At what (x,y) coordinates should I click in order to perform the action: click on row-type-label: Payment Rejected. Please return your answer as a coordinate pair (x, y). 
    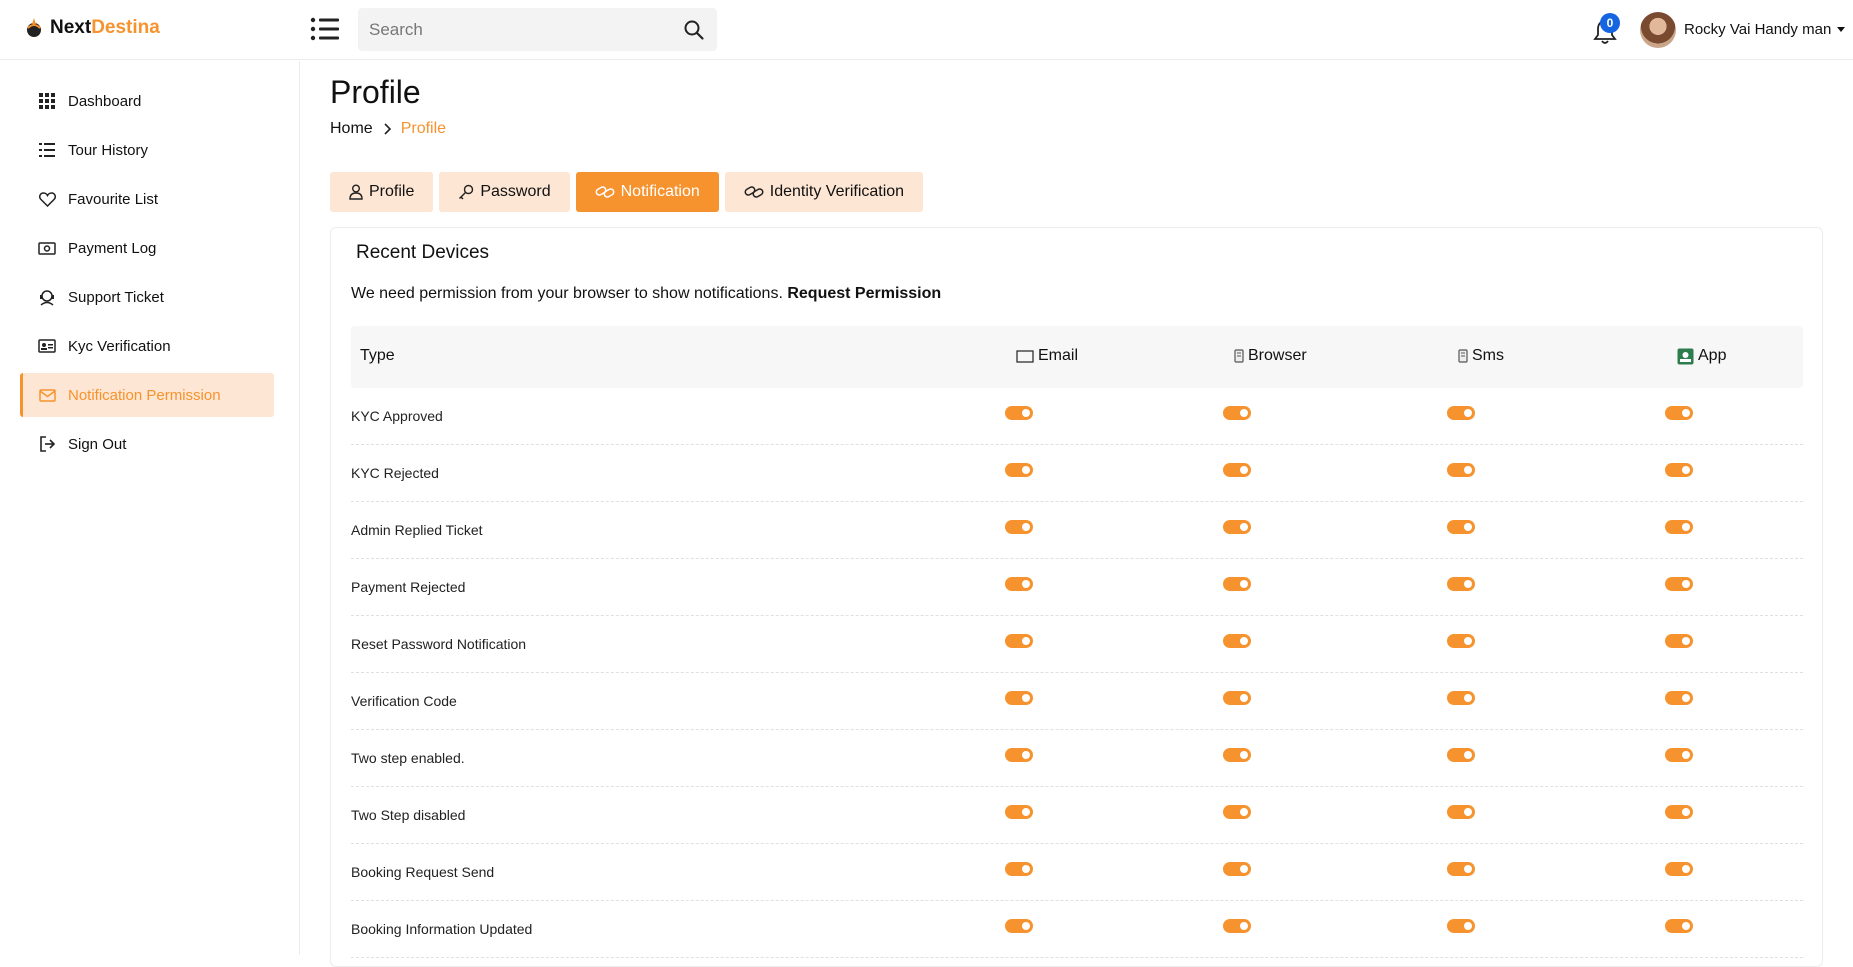
    Looking at the image, I should click on (408, 587).